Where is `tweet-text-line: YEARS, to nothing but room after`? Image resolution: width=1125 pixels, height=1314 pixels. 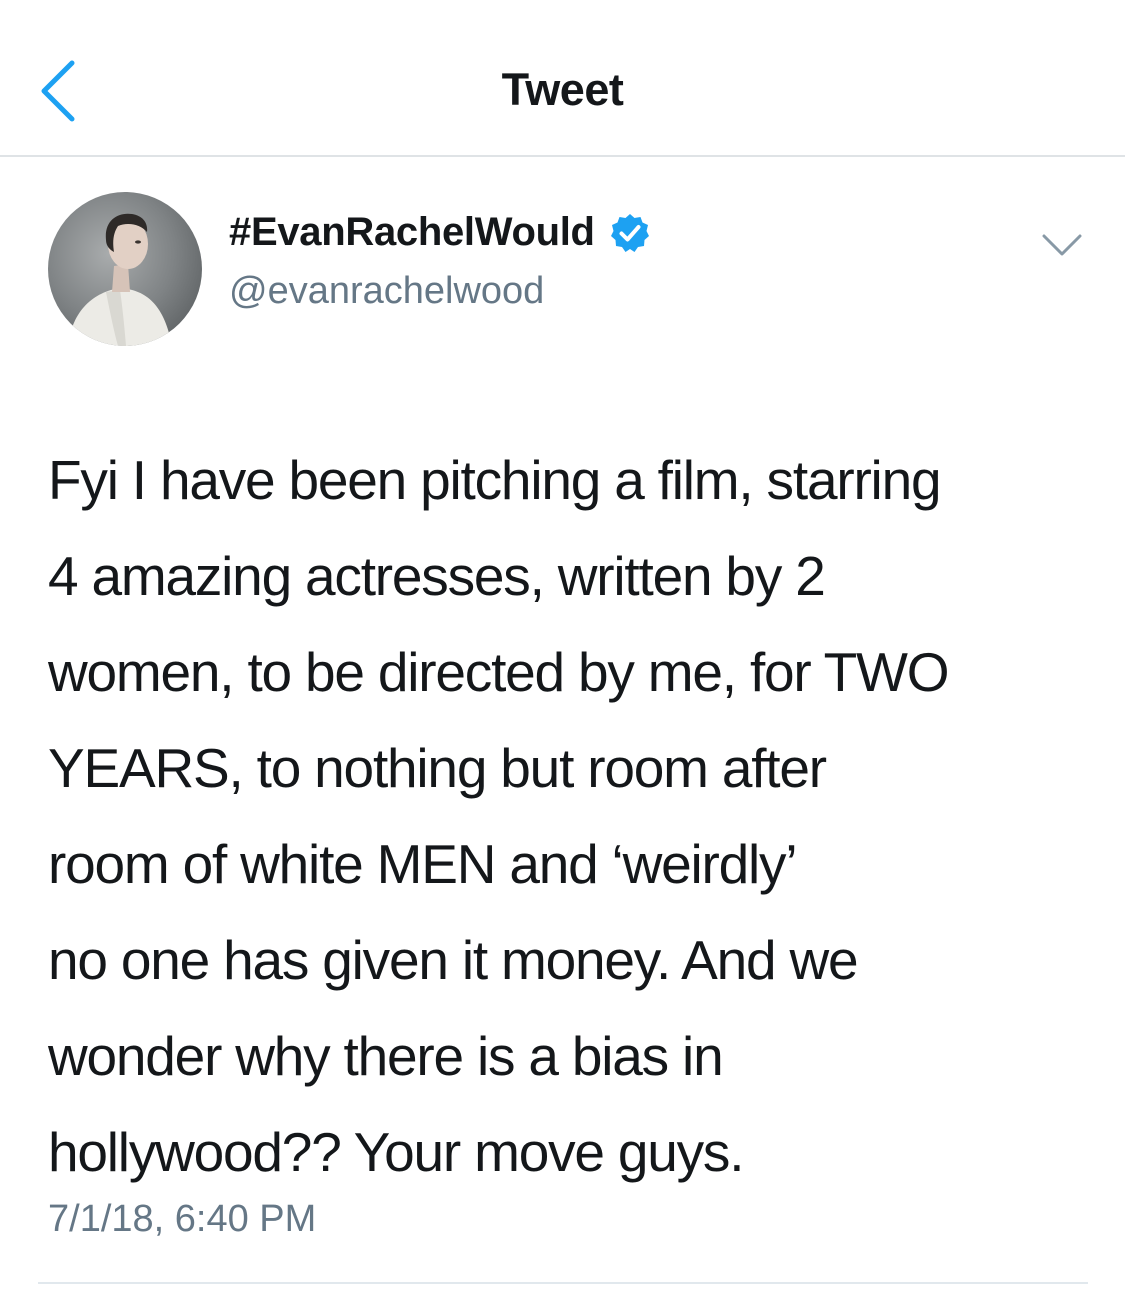 tweet-text-line: YEARS, to nothing but room after is located at coordinates (437, 768).